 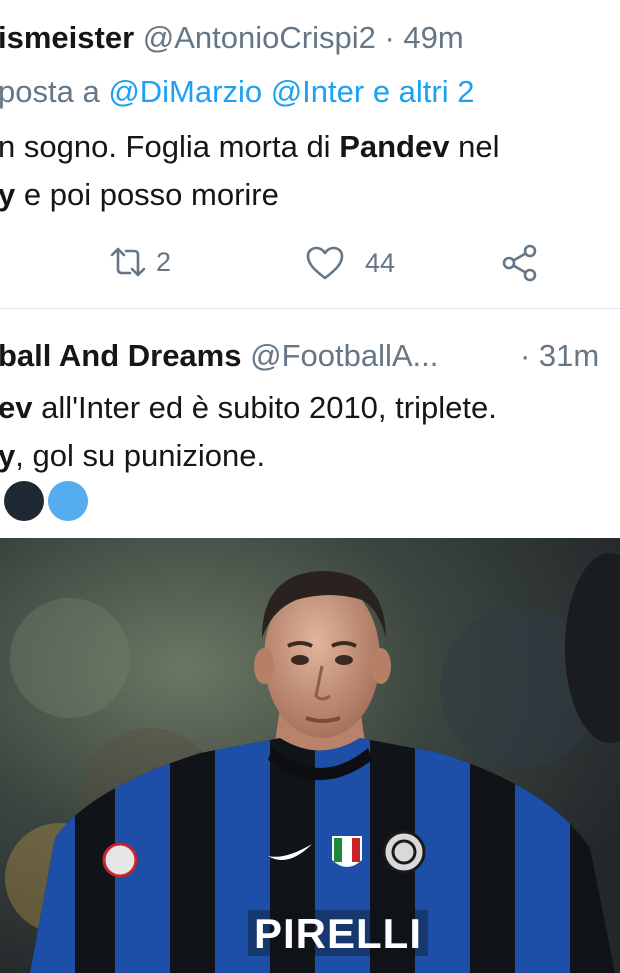 What do you see at coordinates (128, 262) in the screenshot?
I see `retweet-icon` at bounding box center [128, 262].